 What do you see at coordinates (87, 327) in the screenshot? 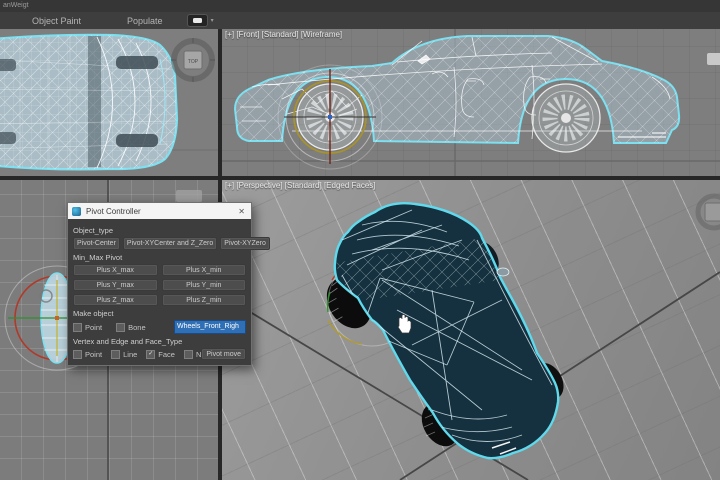
I see `point-checkbox: Point` at bounding box center [87, 327].